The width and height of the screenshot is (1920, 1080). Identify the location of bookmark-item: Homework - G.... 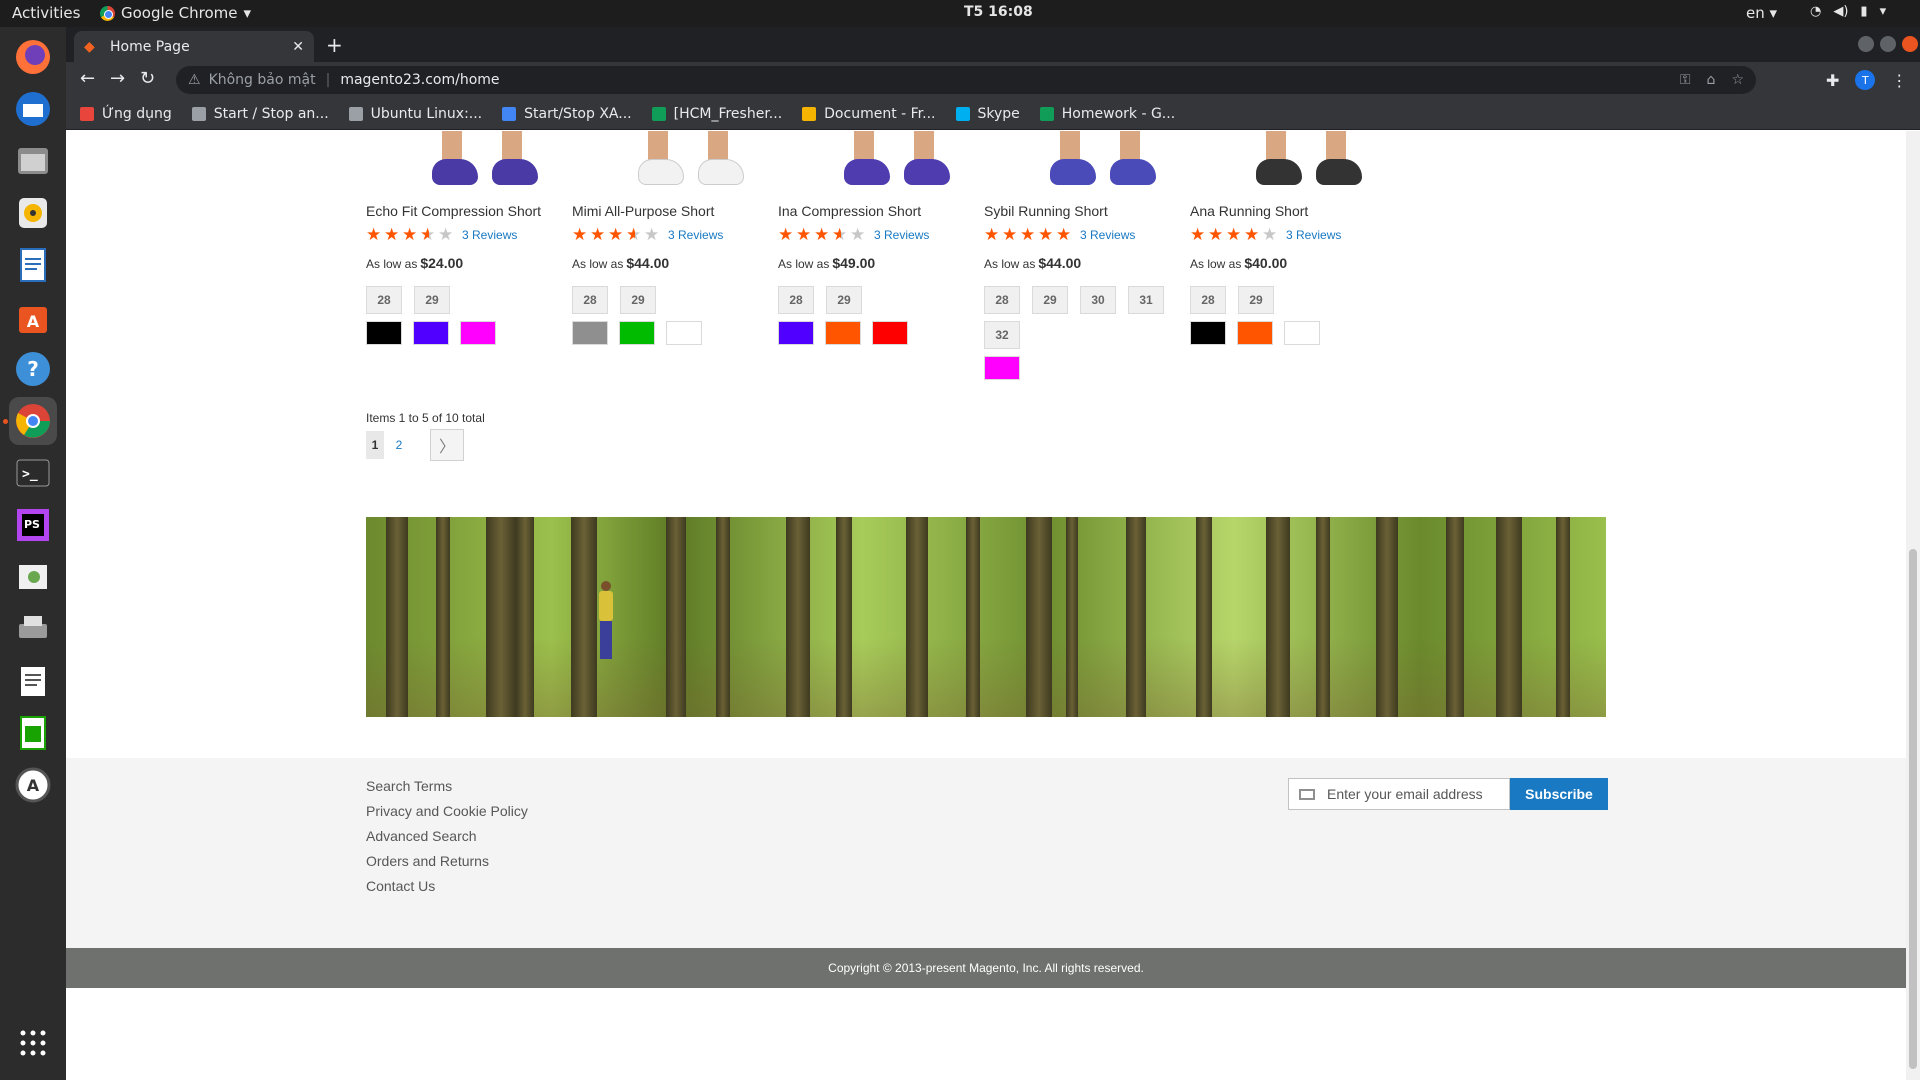
(1107, 114).